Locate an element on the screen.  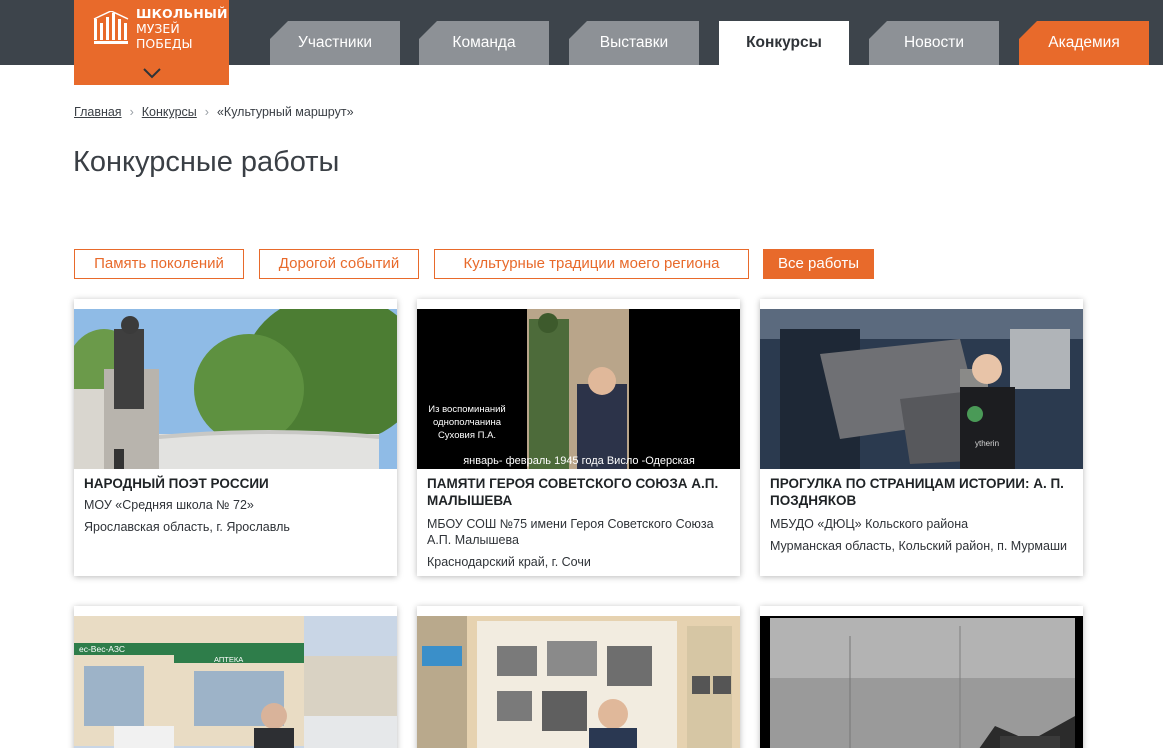
work-thumbnail: ytherin is located at coordinates (921, 389).